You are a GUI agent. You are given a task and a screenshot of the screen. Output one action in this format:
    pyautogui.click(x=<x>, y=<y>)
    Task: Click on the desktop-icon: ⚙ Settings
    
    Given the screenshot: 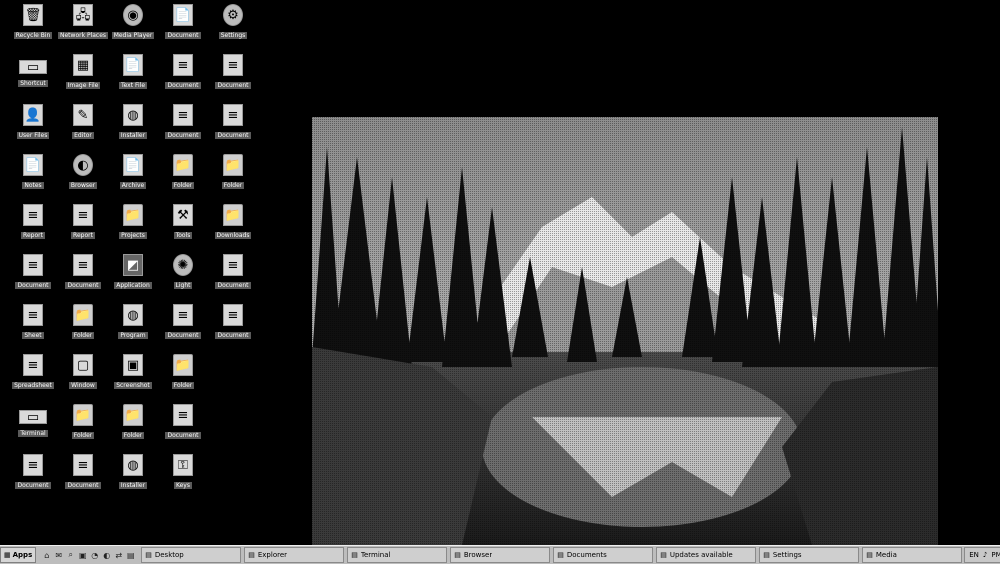 What is the action you would take?
    pyautogui.click(x=233, y=23)
    